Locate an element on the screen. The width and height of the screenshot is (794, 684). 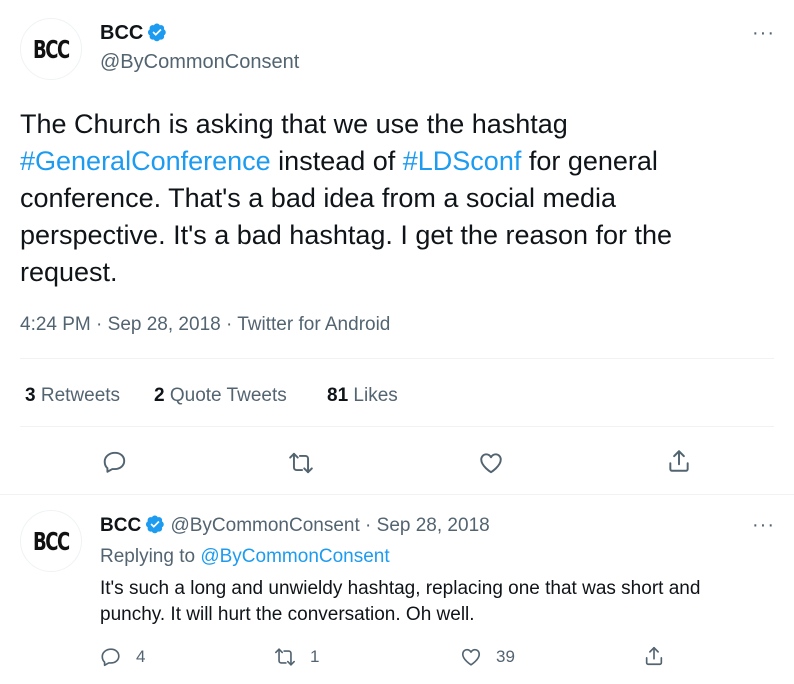
reply-count: 4 is located at coordinates (141, 656).